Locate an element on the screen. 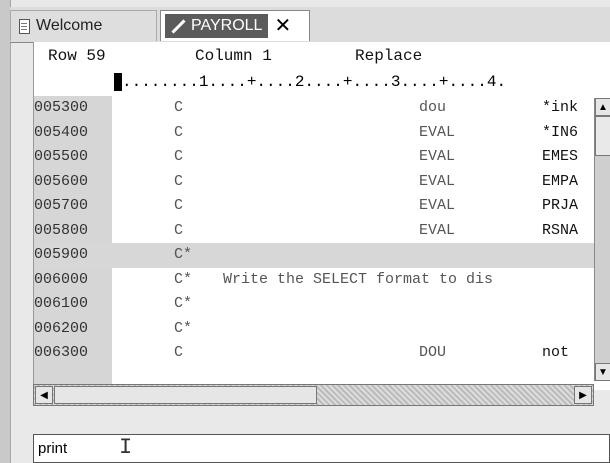 The height and width of the screenshot is (463, 610). document-icon is located at coordinates (24, 26).